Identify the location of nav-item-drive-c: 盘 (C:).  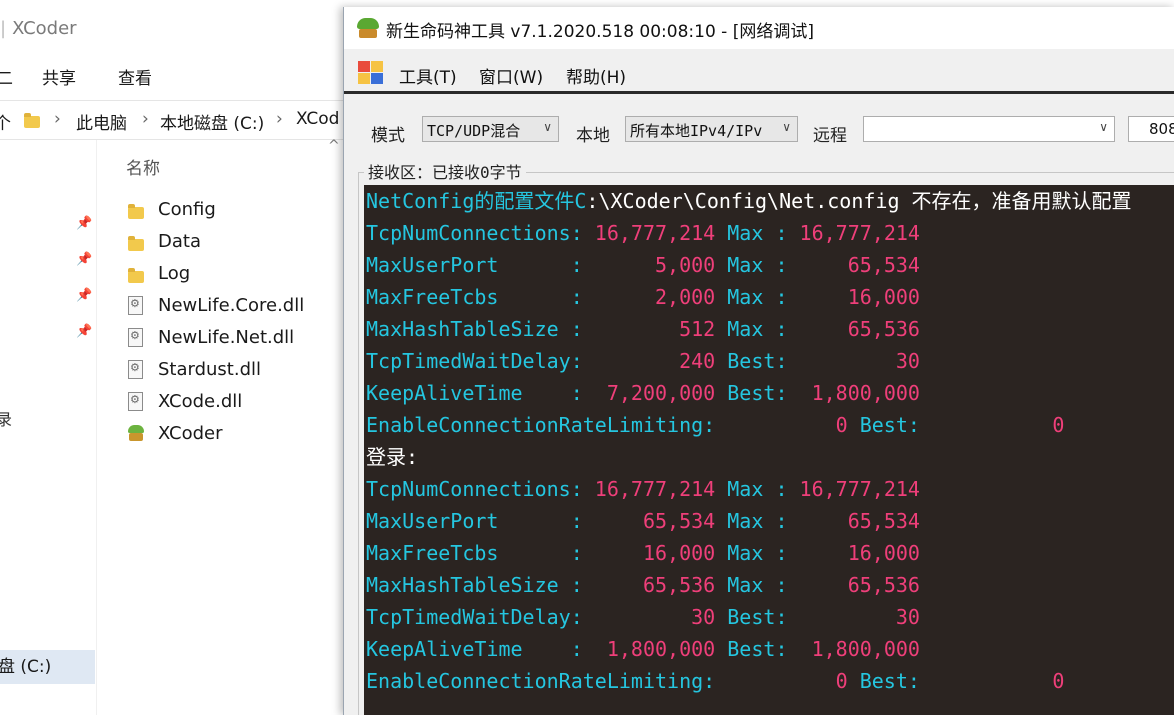
(47, 667).